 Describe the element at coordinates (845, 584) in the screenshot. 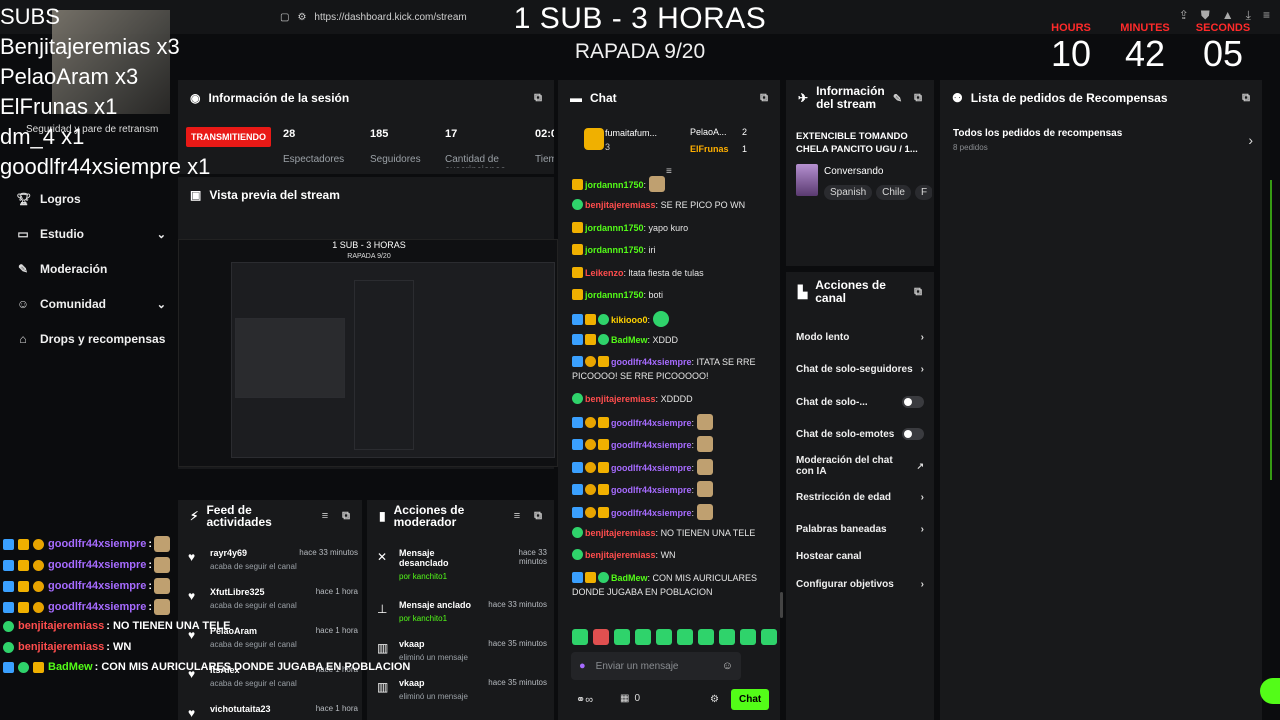

I see `action-label: Configurar objetivos` at that location.